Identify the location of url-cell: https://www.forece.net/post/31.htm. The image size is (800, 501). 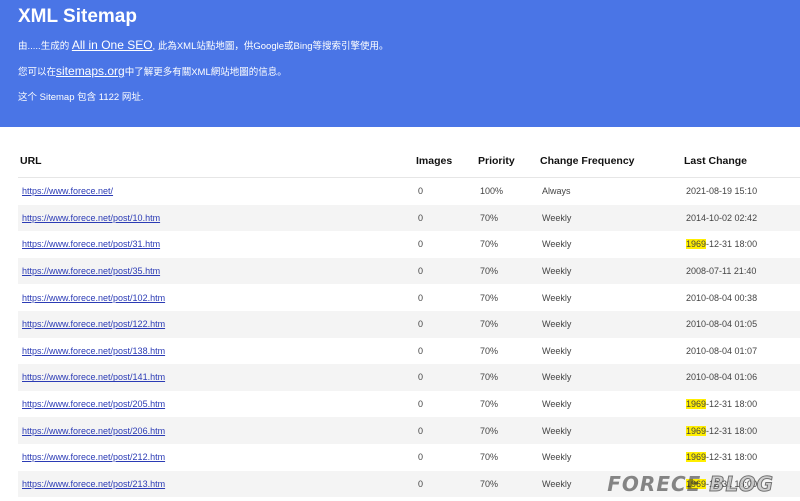
(216, 244).